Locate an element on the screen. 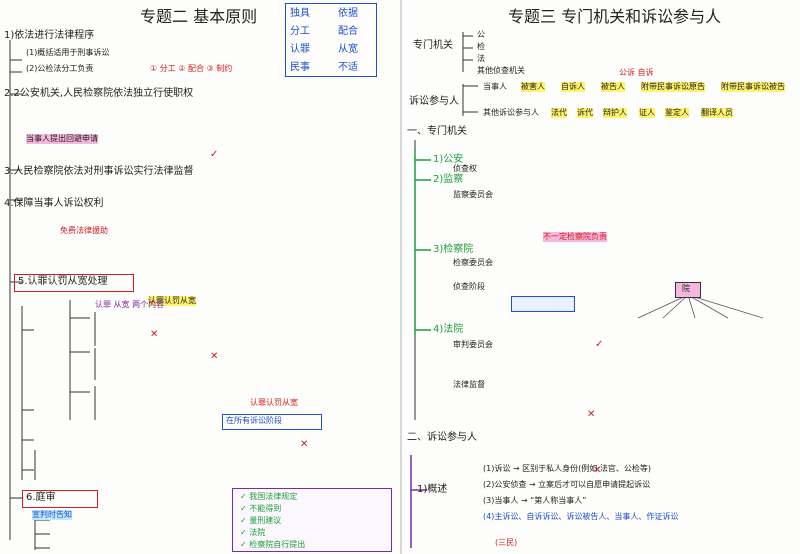 The width and height of the screenshot is (800, 554). outline-line: (2)公安侦查 → 立案后才可以自愿申请提起诉讼 is located at coordinates (567, 484).